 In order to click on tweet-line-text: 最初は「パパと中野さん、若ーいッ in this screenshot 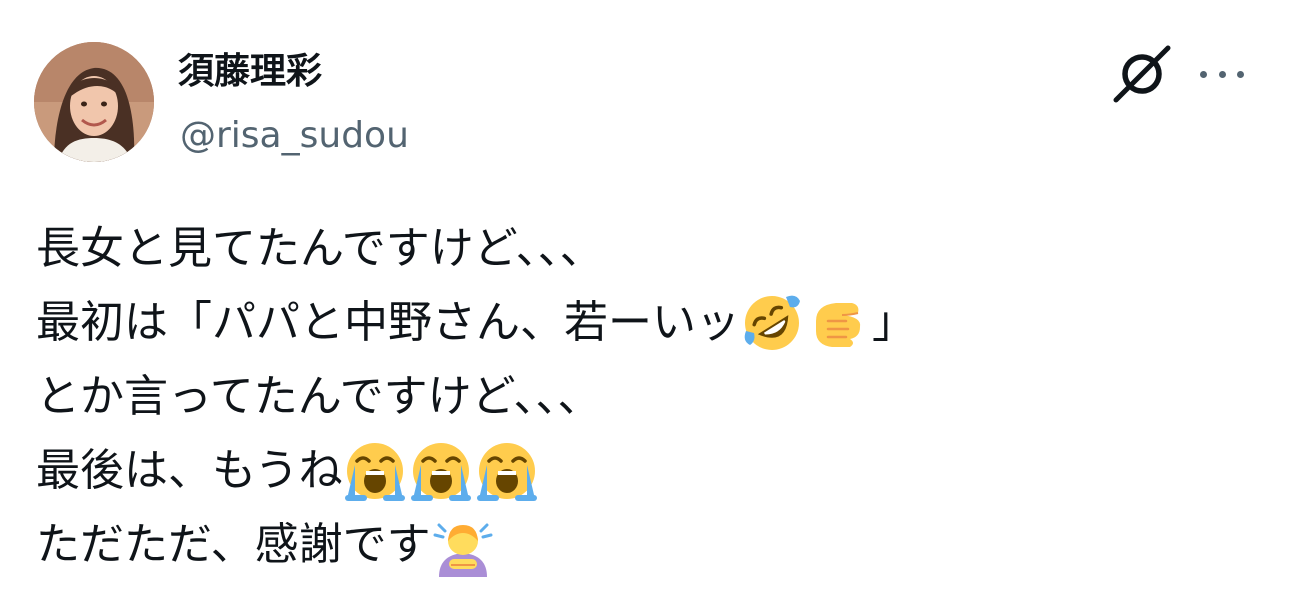, I will do `click(388, 322)`.